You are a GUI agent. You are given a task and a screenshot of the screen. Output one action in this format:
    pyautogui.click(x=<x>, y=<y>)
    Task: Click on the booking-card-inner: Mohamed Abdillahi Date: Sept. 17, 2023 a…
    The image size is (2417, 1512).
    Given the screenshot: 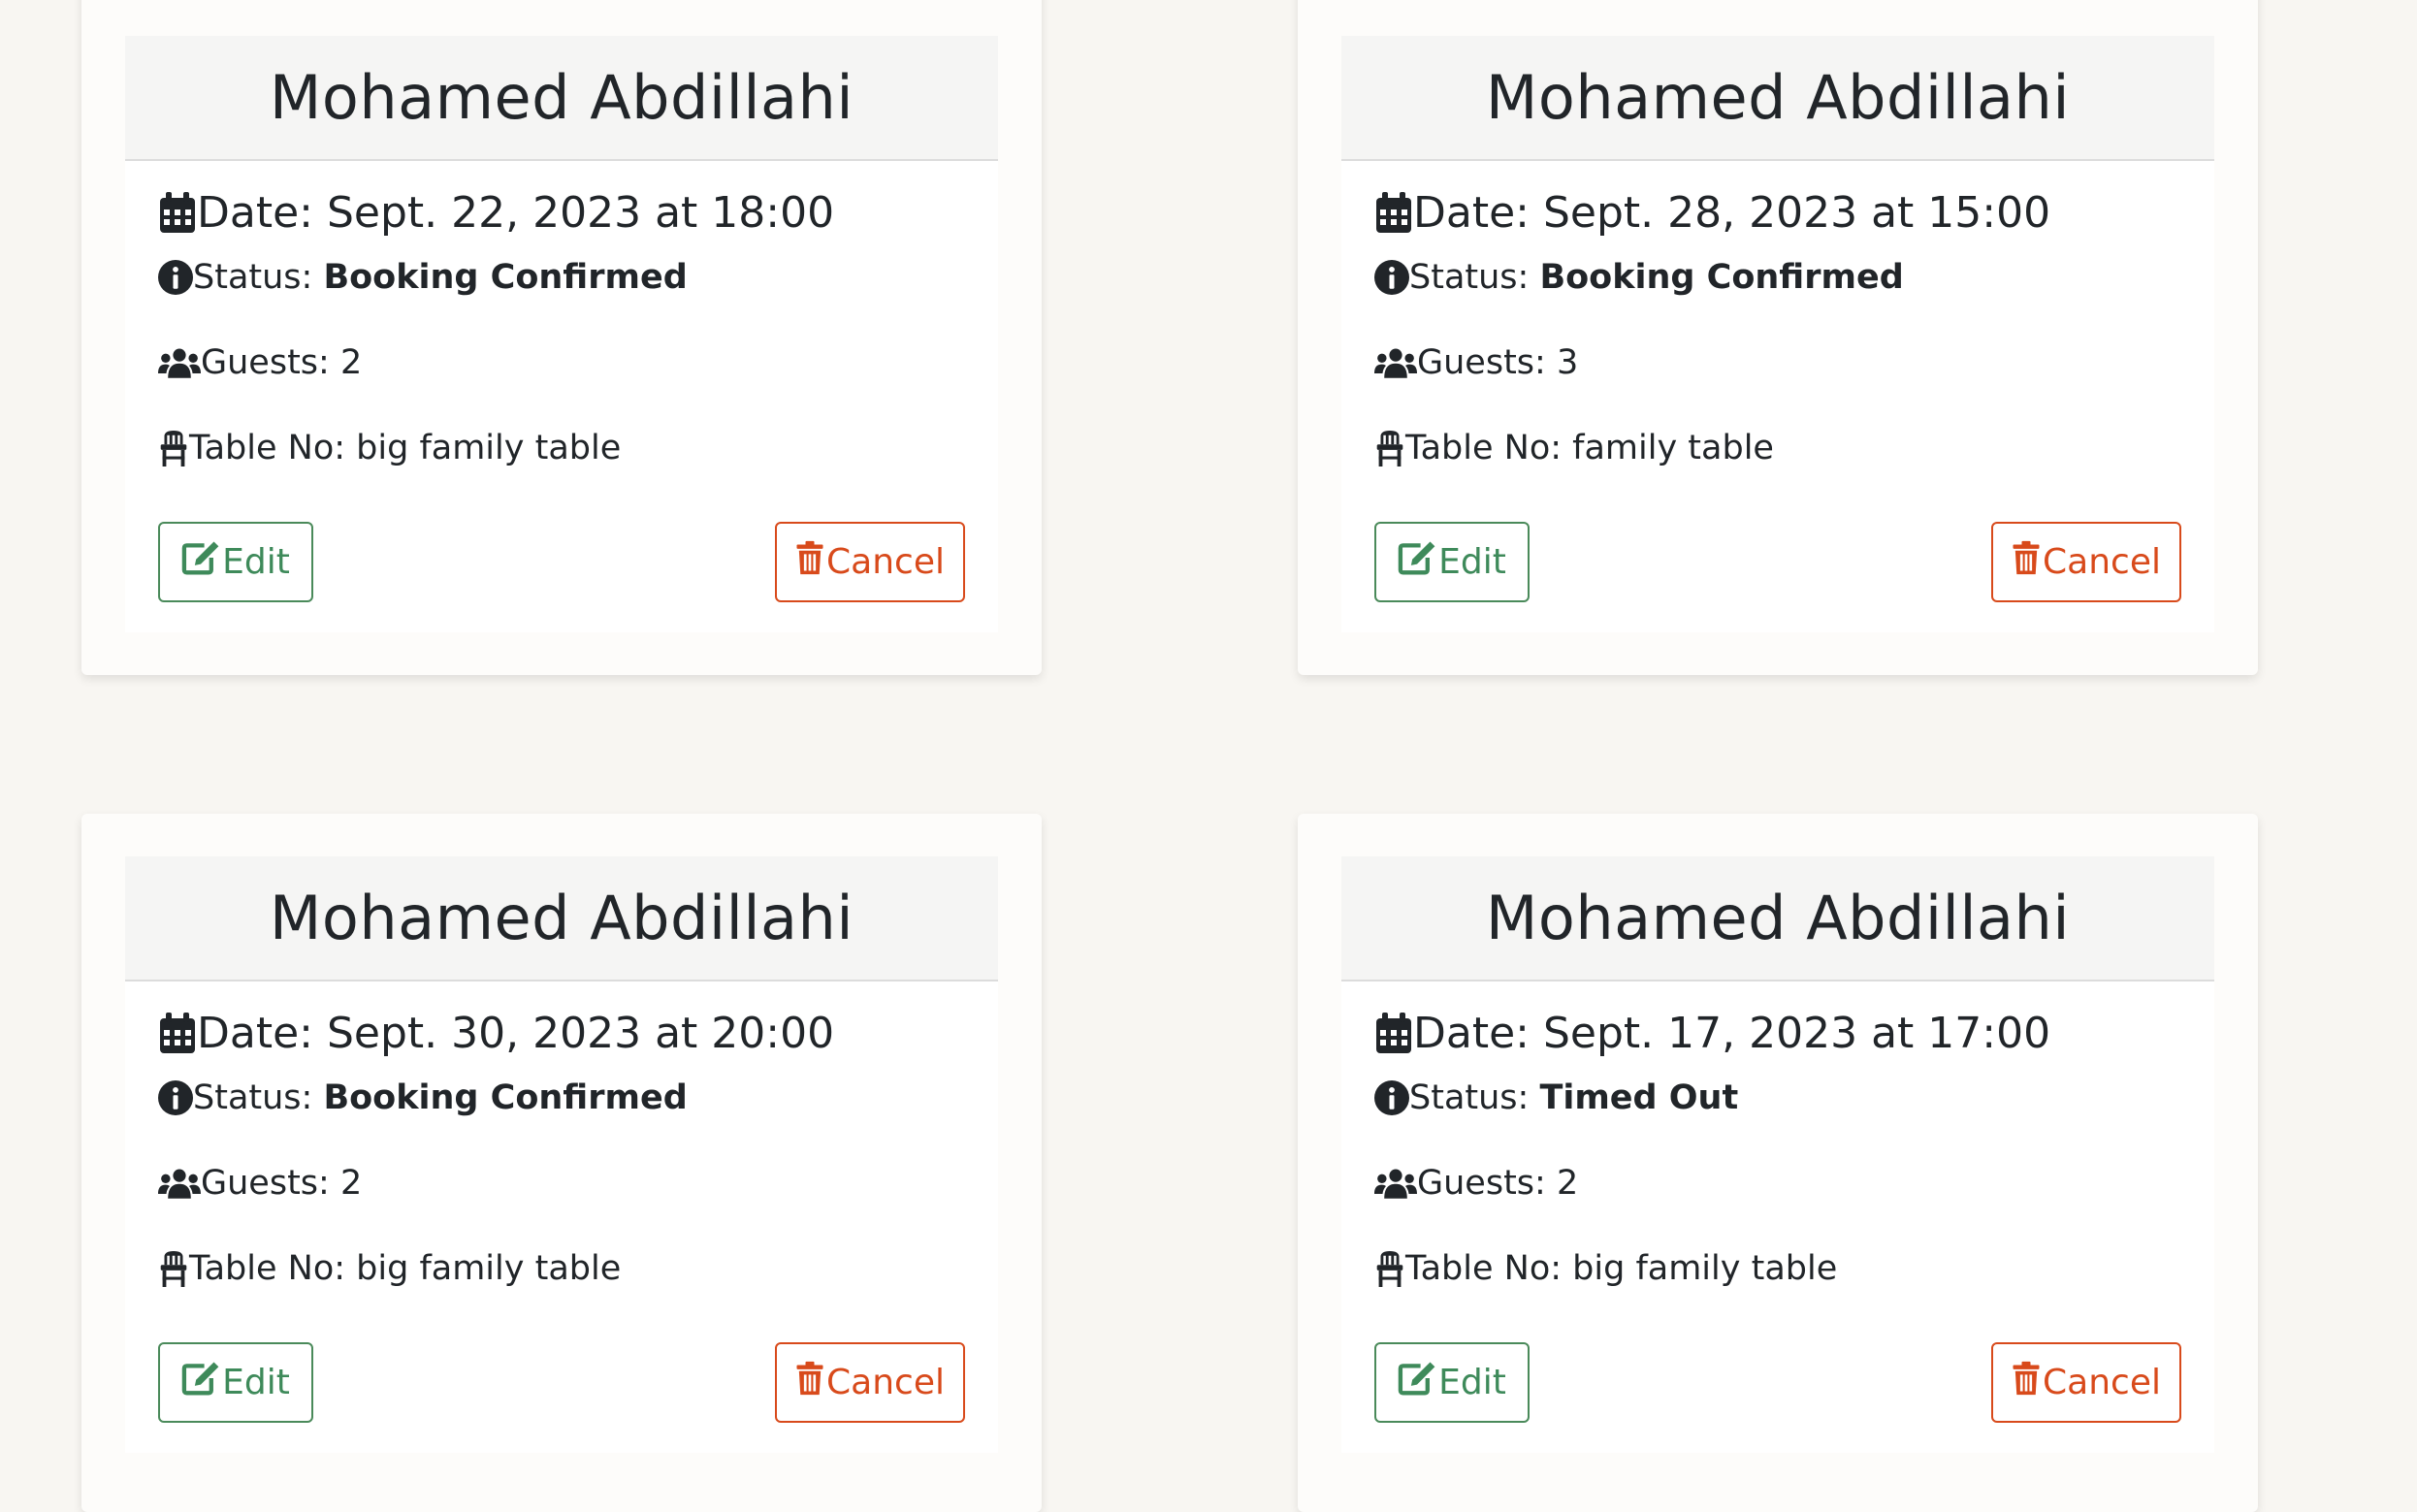 What is the action you would take?
    pyautogui.click(x=1778, y=1154)
    